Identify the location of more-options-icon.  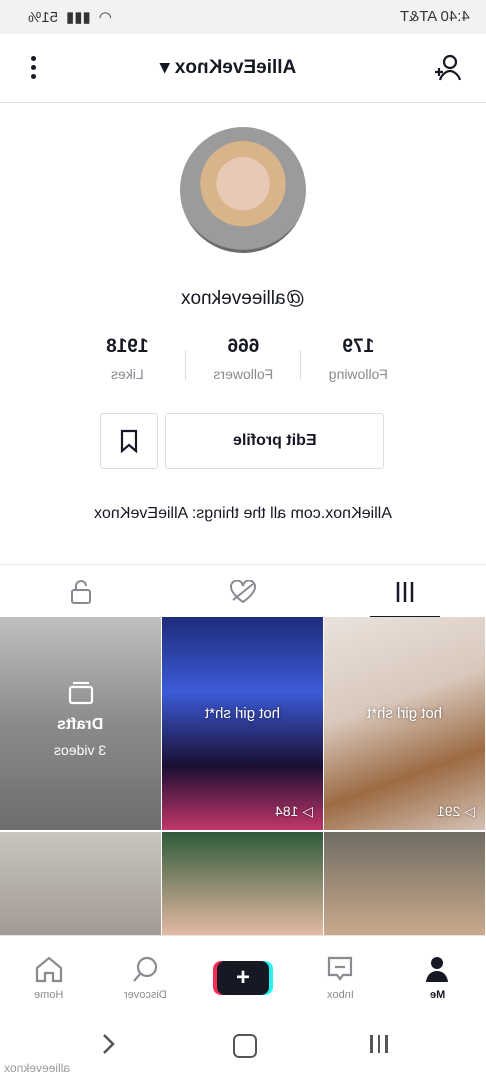
(33, 68).